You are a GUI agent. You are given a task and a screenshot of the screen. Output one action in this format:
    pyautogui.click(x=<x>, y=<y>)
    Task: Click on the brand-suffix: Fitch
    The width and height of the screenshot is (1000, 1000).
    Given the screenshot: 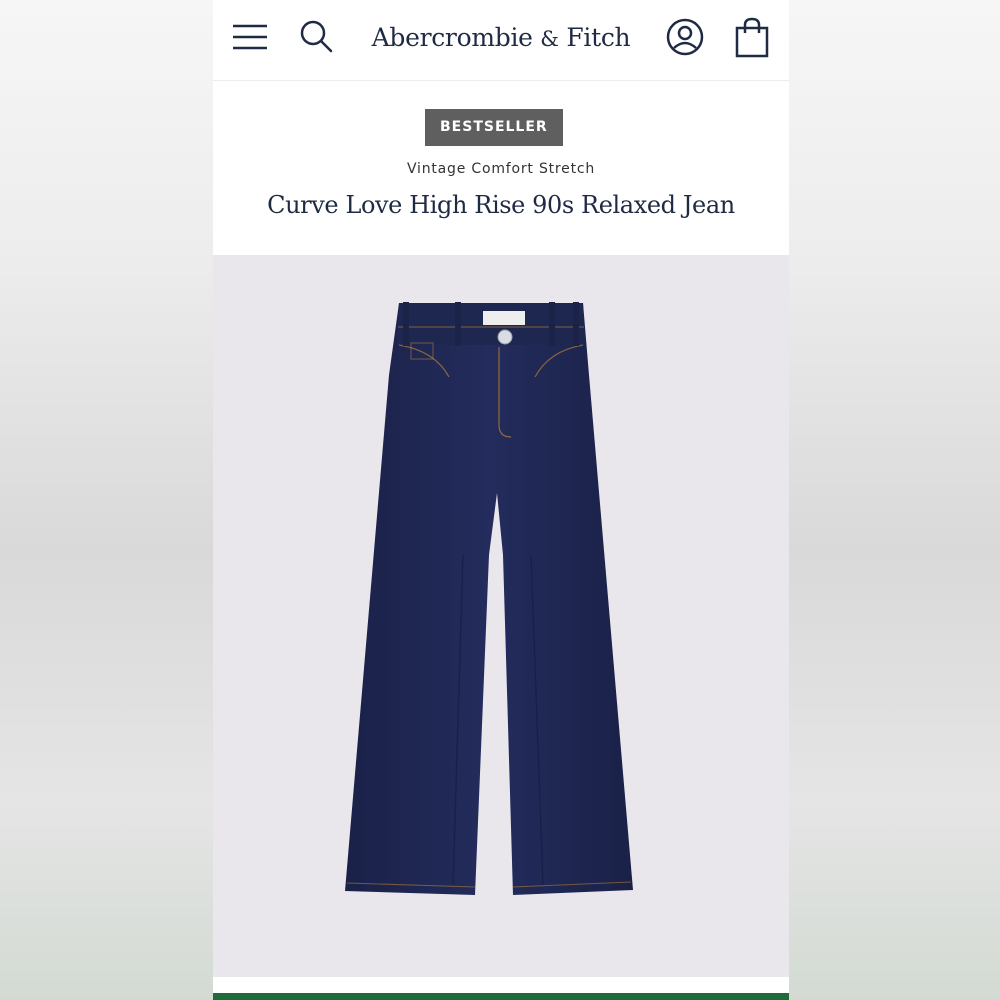 What is the action you would take?
    pyautogui.click(x=598, y=37)
    